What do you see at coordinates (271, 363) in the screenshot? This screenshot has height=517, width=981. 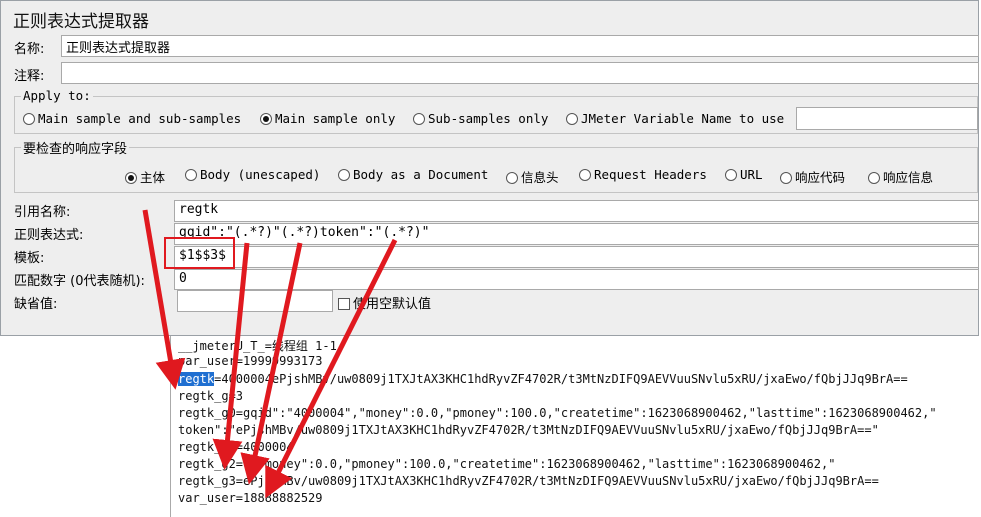 I see `arrow-to-g2` at bounding box center [271, 363].